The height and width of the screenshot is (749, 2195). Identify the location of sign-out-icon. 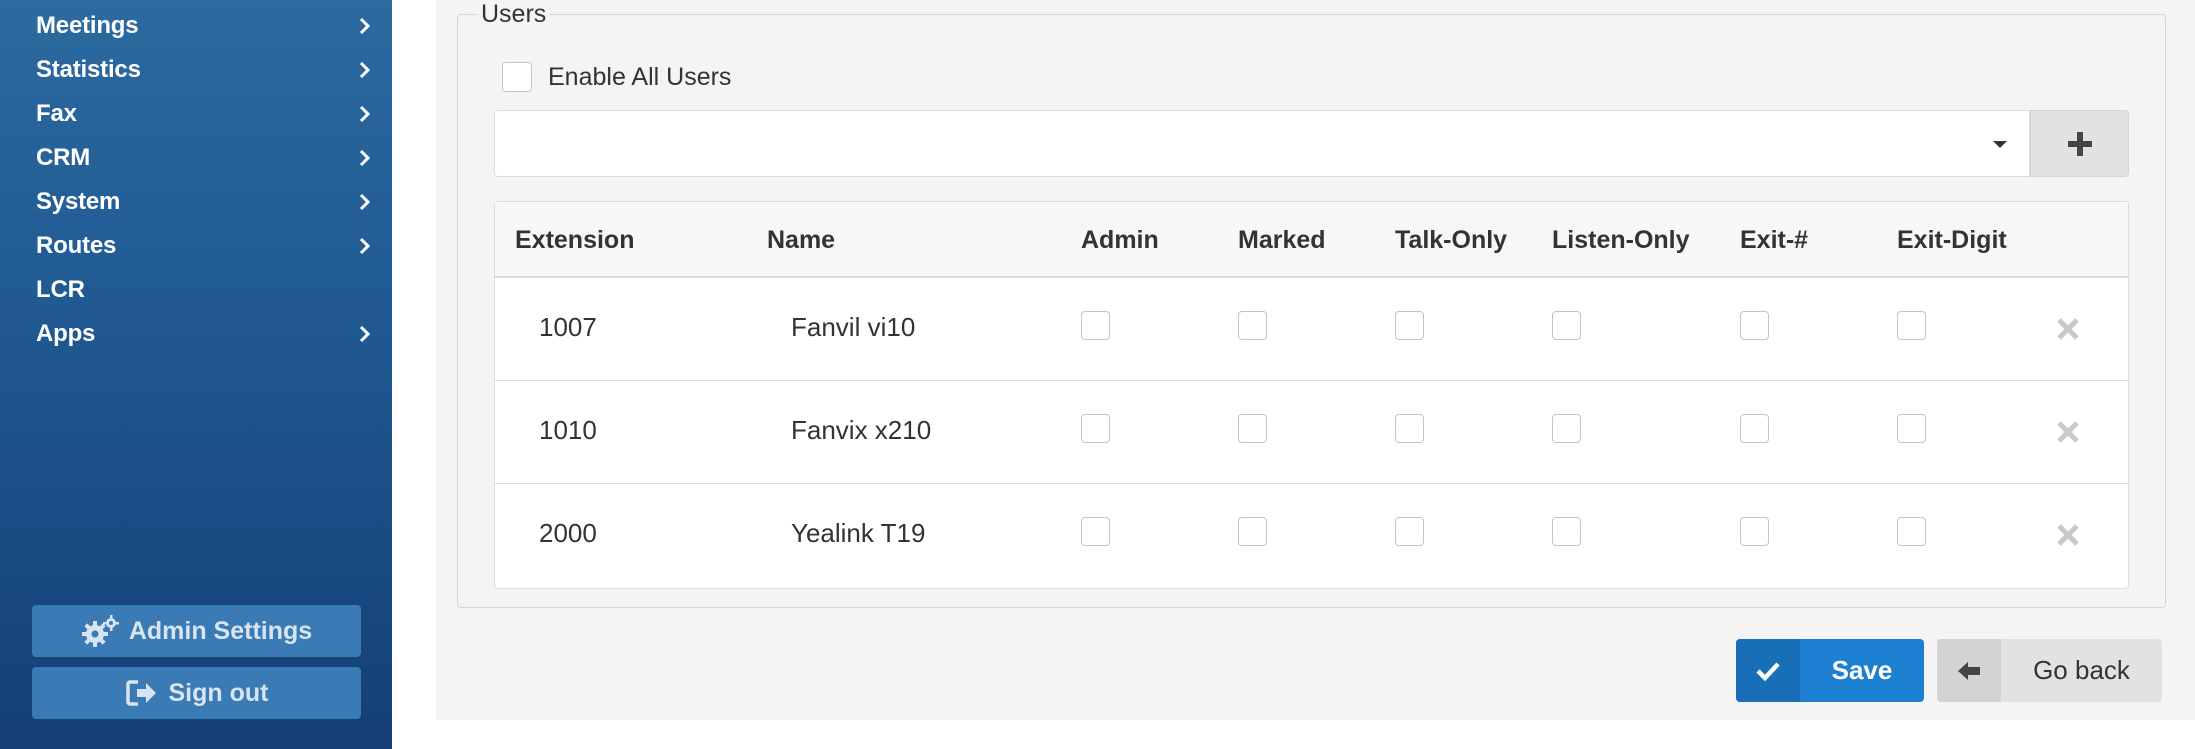
(140, 693).